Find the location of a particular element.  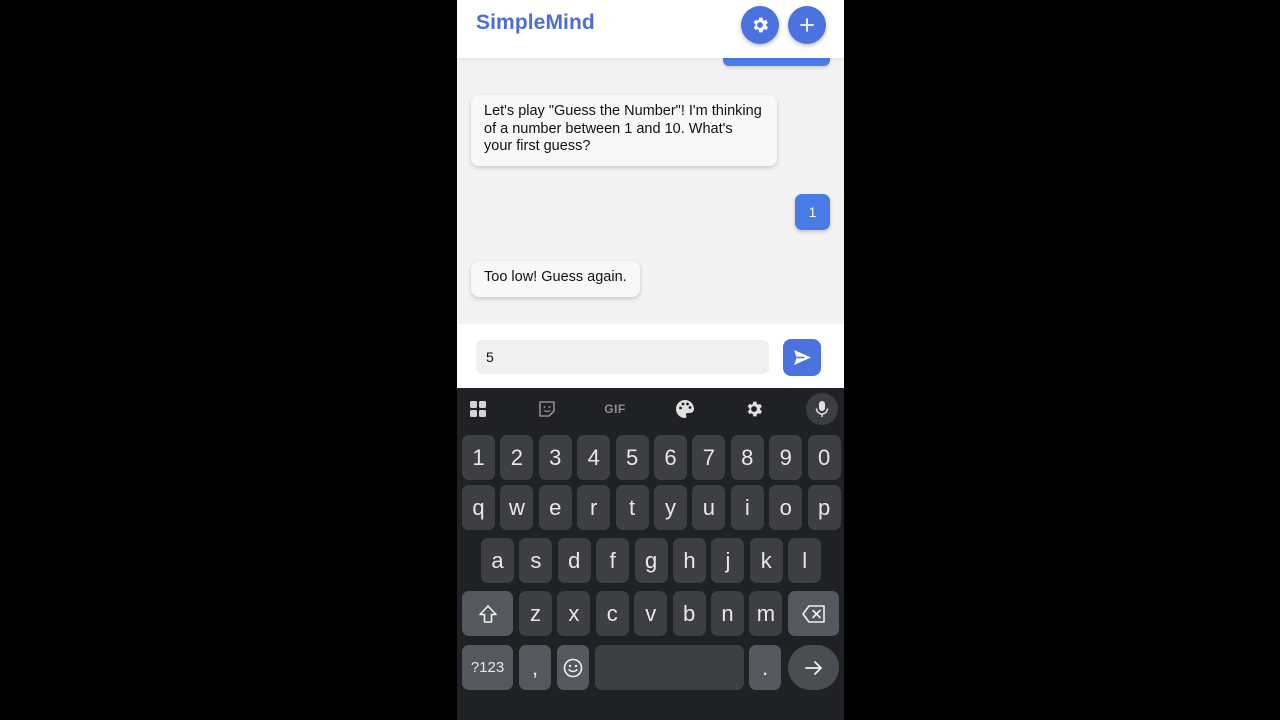

emoji-icon is located at coordinates (573, 667).